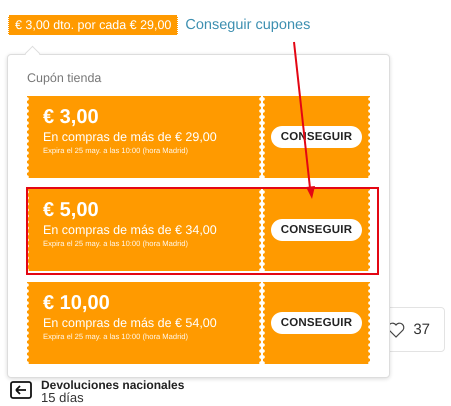 This screenshot has width=451, height=406. What do you see at coordinates (71, 117) in the screenshot?
I see `coupon-amount: € 3,00` at bounding box center [71, 117].